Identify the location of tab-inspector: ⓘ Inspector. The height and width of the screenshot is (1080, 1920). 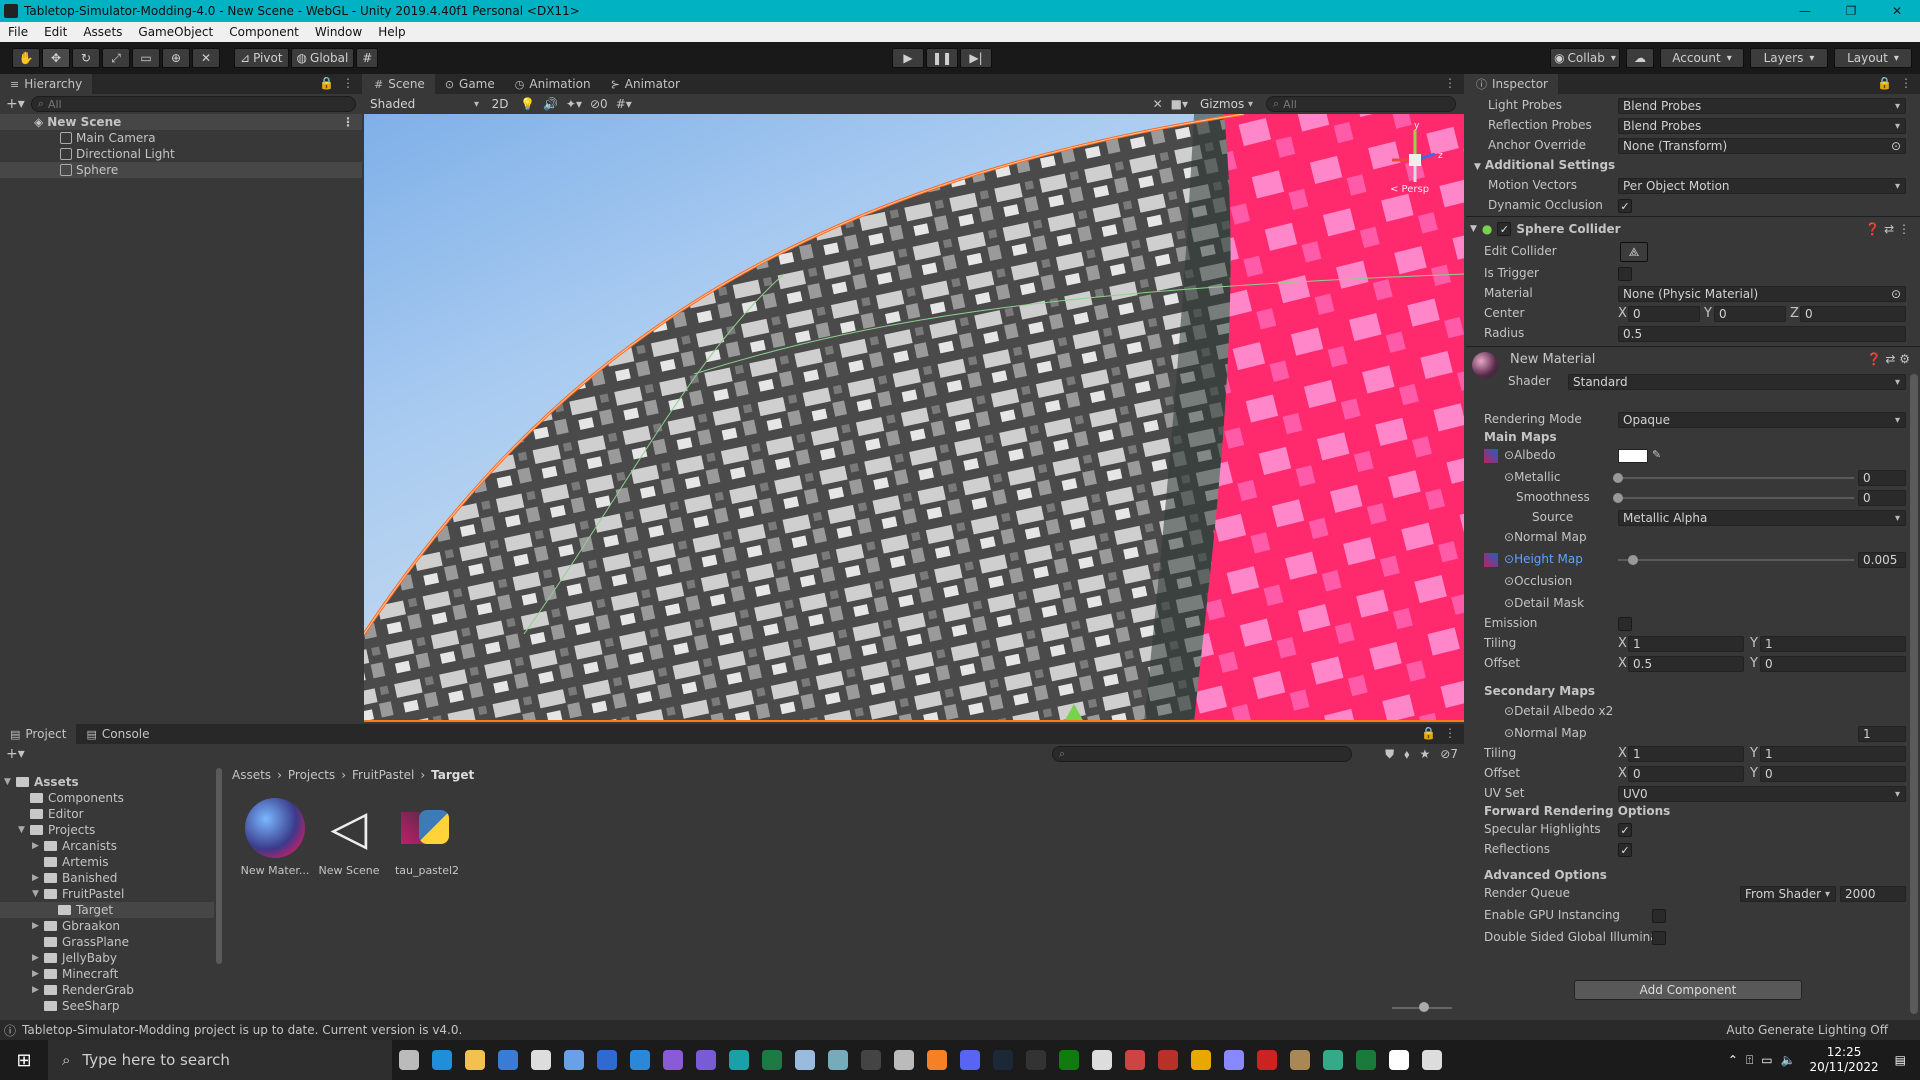
(1512, 84).